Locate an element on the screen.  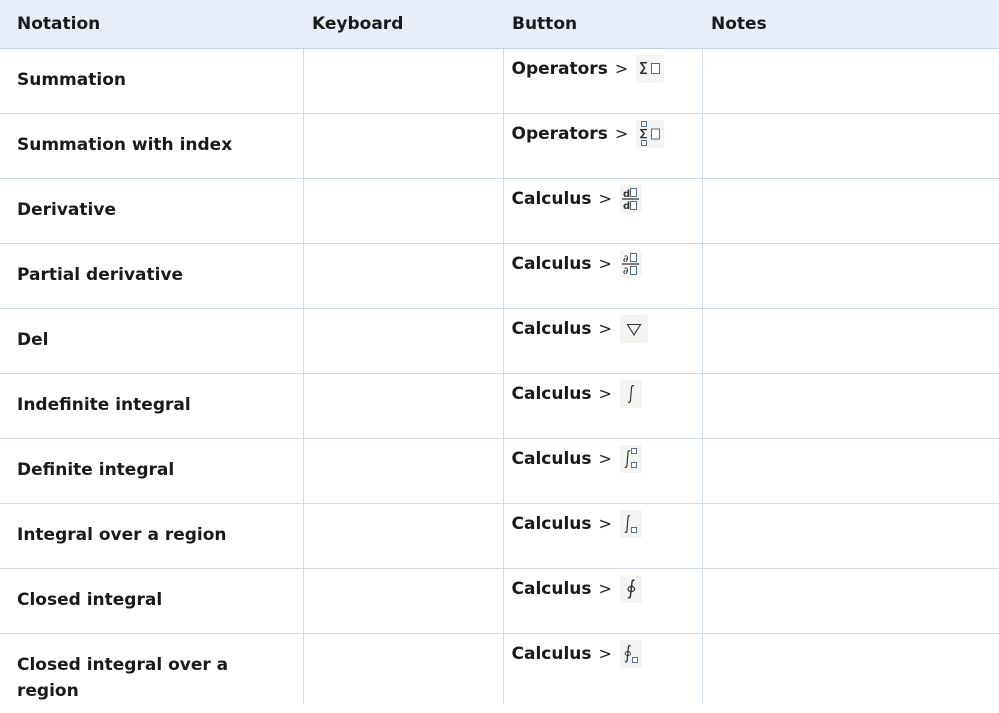
del-icon is located at coordinates (633, 328).